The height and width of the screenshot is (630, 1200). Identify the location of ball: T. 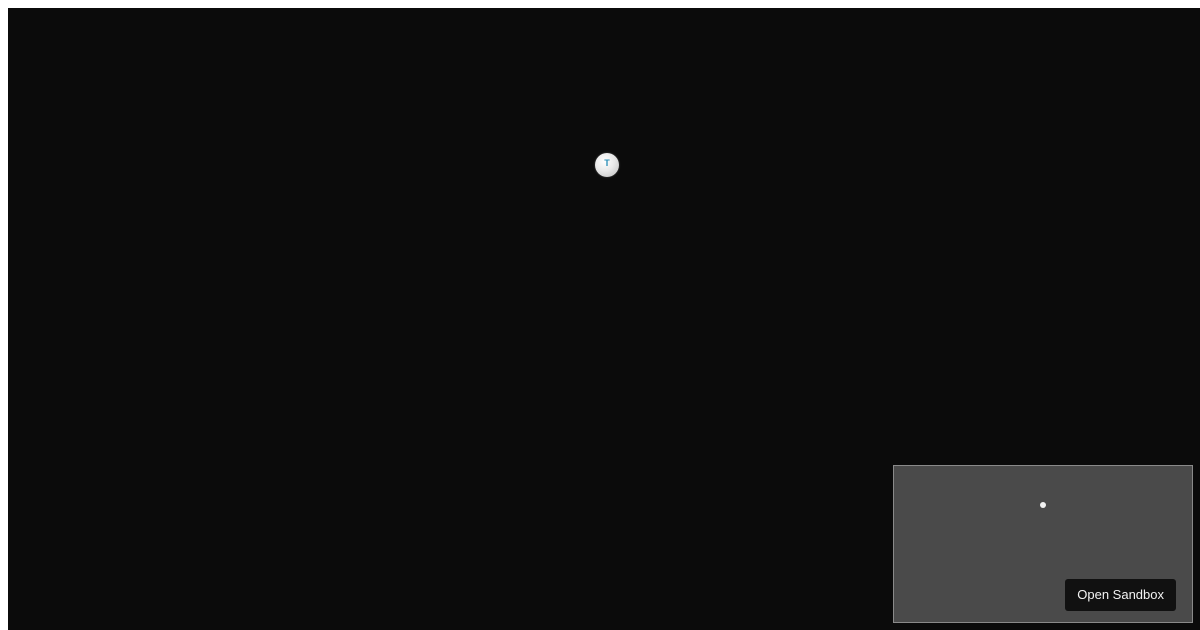
(607, 165).